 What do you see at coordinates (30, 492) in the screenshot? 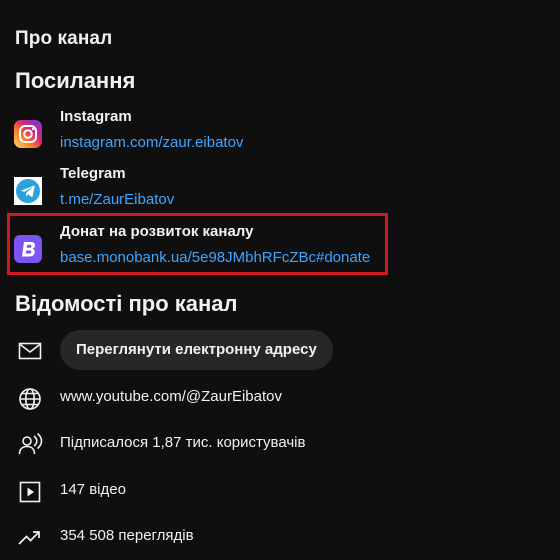
I see `video-icon` at bounding box center [30, 492].